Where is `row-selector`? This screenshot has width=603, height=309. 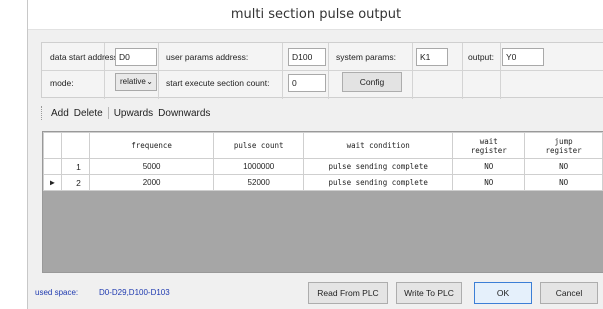
row-selector is located at coordinates (52, 166).